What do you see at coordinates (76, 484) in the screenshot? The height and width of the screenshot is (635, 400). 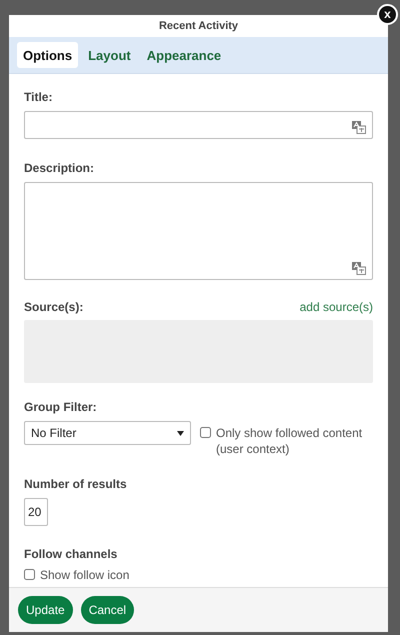 I see `field-label: Number of results` at bounding box center [76, 484].